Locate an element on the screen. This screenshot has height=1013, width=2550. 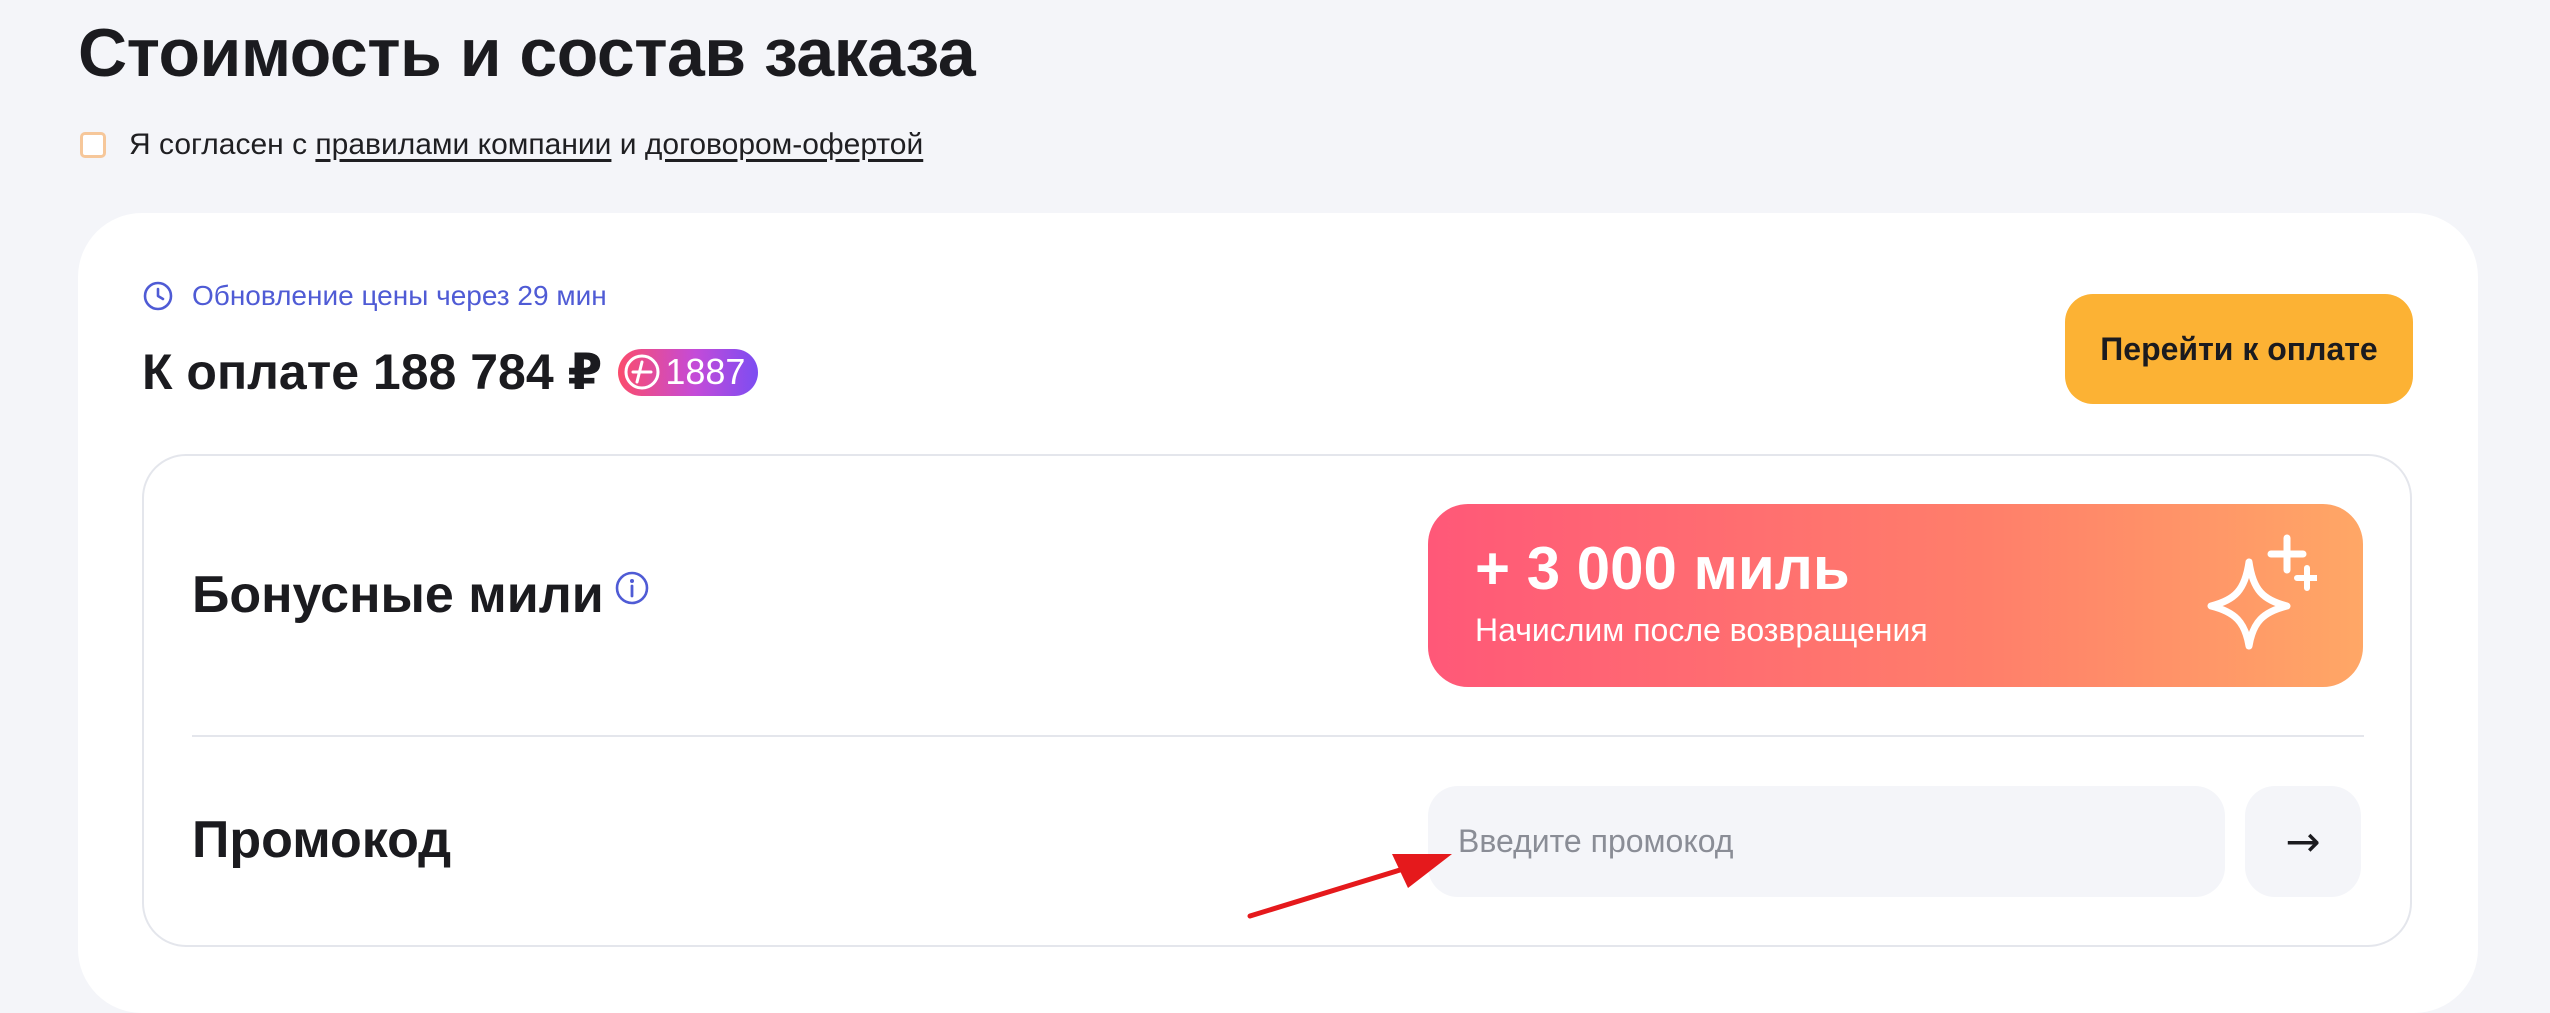
bonus-badge: 1887 is located at coordinates (688, 372).